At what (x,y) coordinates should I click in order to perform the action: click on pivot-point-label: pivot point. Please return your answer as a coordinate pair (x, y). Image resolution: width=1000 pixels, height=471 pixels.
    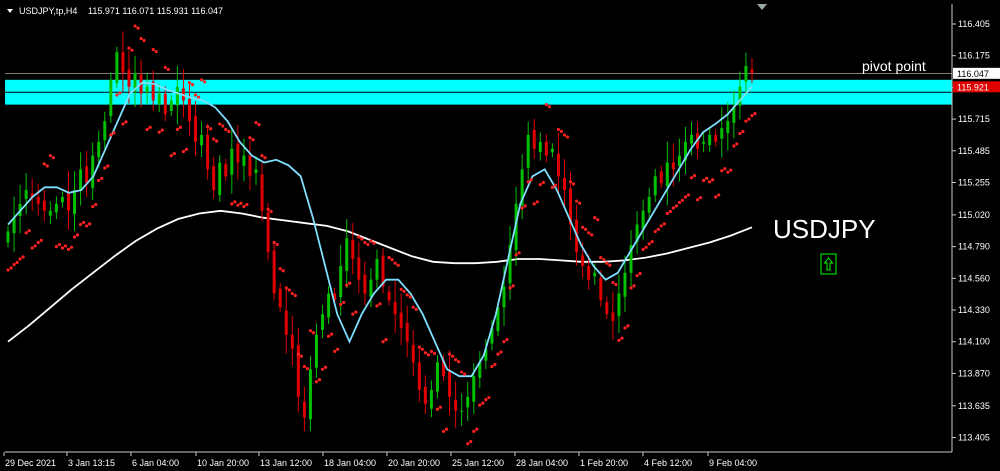
    Looking at the image, I should click on (894, 66).